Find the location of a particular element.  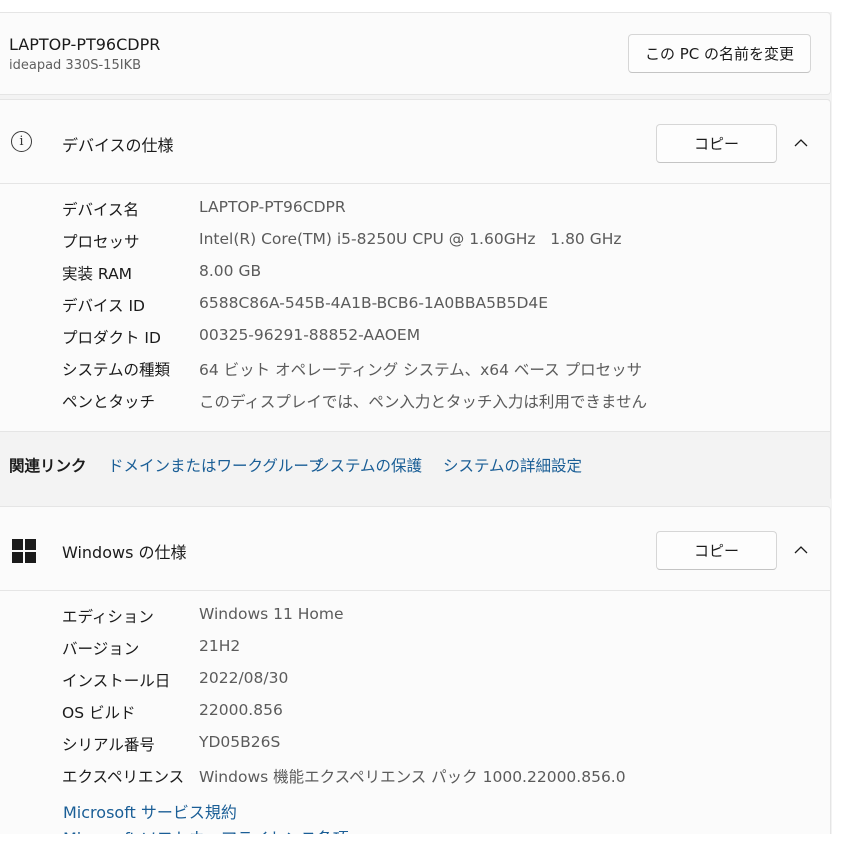

windows-spec-title: Windows の仕様 is located at coordinates (124, 552).